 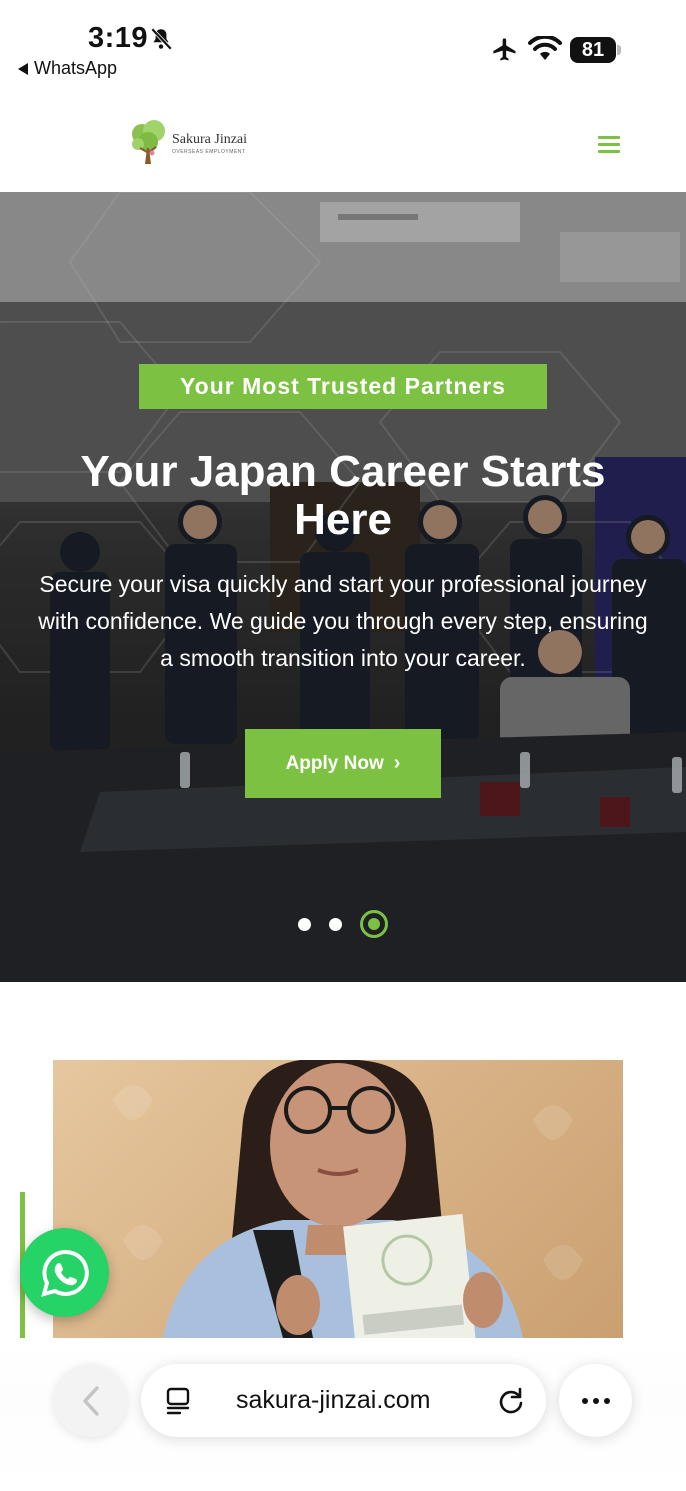 What do you see at coordinates (161, 39) in the screenshot?
I see `bell-slash-icon` at bounding box center [161, 39].